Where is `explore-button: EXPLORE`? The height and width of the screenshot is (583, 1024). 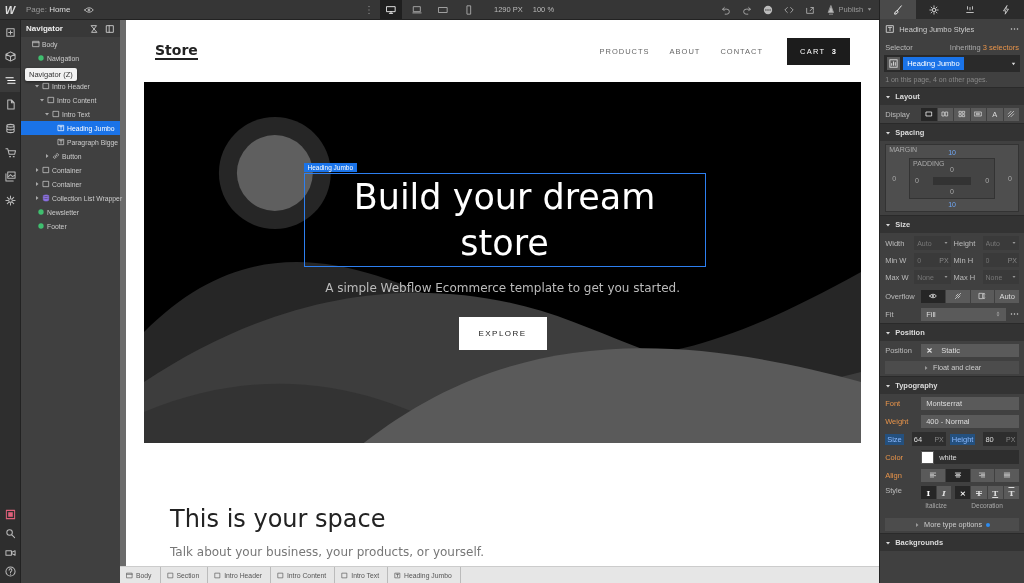
explore-button: EXPLORE is located at coordinates (502, 333).